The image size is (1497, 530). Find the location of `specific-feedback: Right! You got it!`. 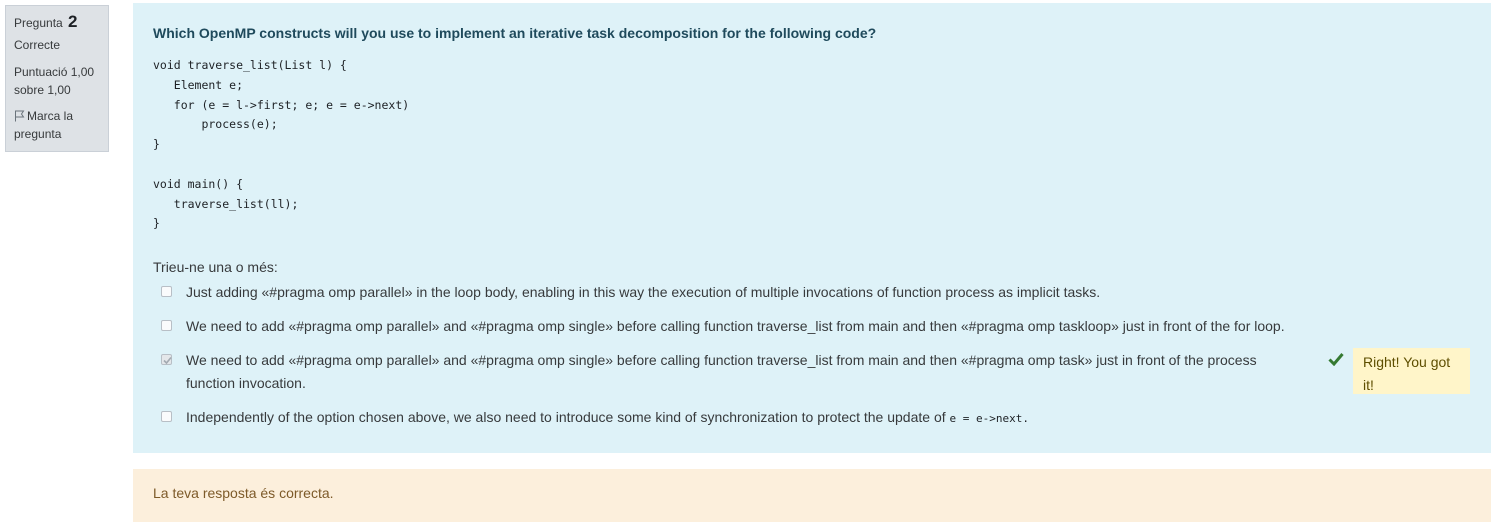

specific-feedback: Right! You got it! is located at coordinates (1411, 371).